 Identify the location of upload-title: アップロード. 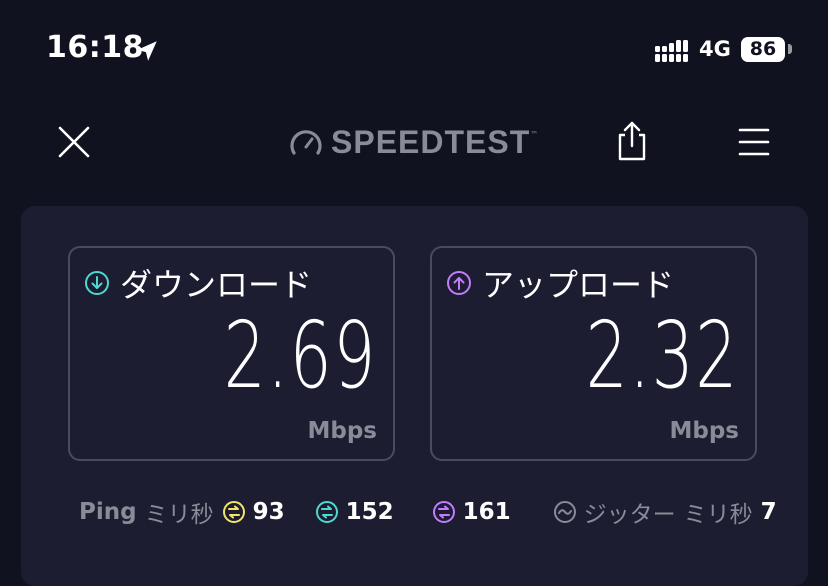
(578, 285).